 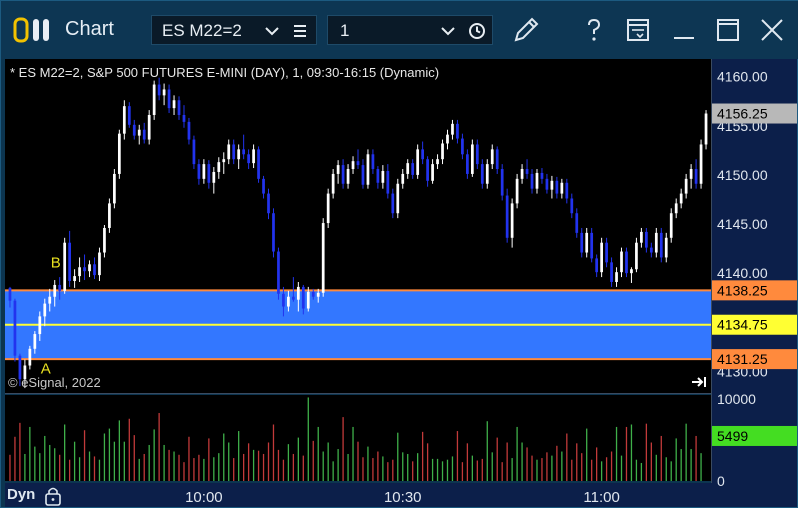 I want to click on volume-tick-label: 10000, so click(x=736, y=399).